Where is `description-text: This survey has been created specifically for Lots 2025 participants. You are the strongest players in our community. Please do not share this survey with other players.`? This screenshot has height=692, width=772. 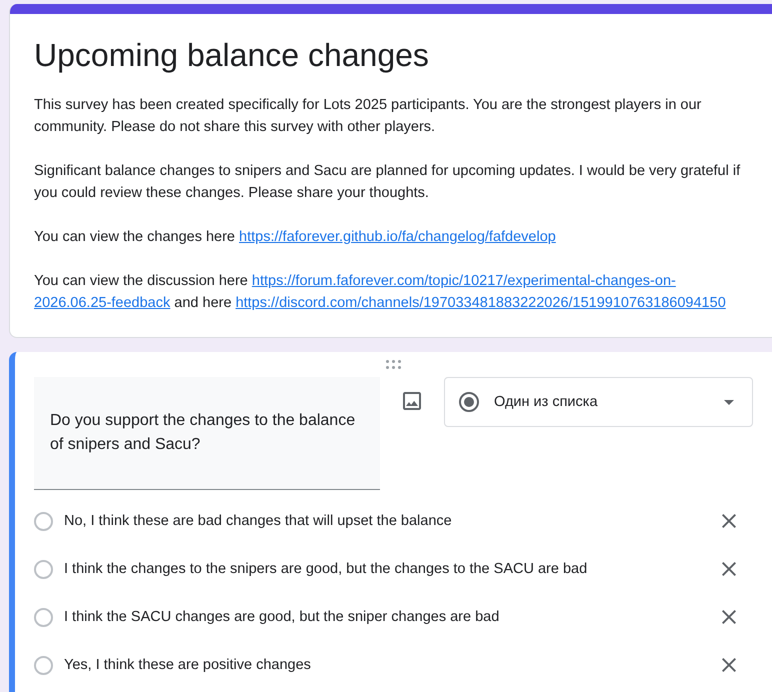
description-text: This survey has been created specifically for Lots 2025 participants. You are the strongest players in our community. Please do not share this survey with other players. is located at coordinates (368, 116).